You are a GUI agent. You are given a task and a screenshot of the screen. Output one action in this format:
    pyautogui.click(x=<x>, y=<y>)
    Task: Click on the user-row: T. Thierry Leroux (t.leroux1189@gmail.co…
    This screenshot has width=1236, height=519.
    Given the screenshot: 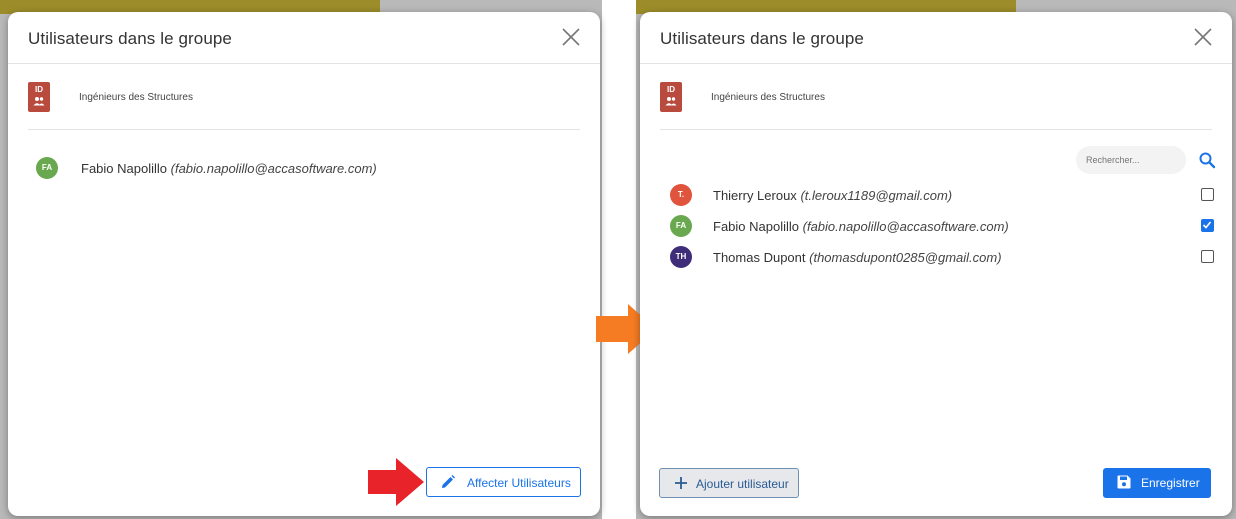 What is the action you would take?
    pyautogui.click(x=942, y=197)
    